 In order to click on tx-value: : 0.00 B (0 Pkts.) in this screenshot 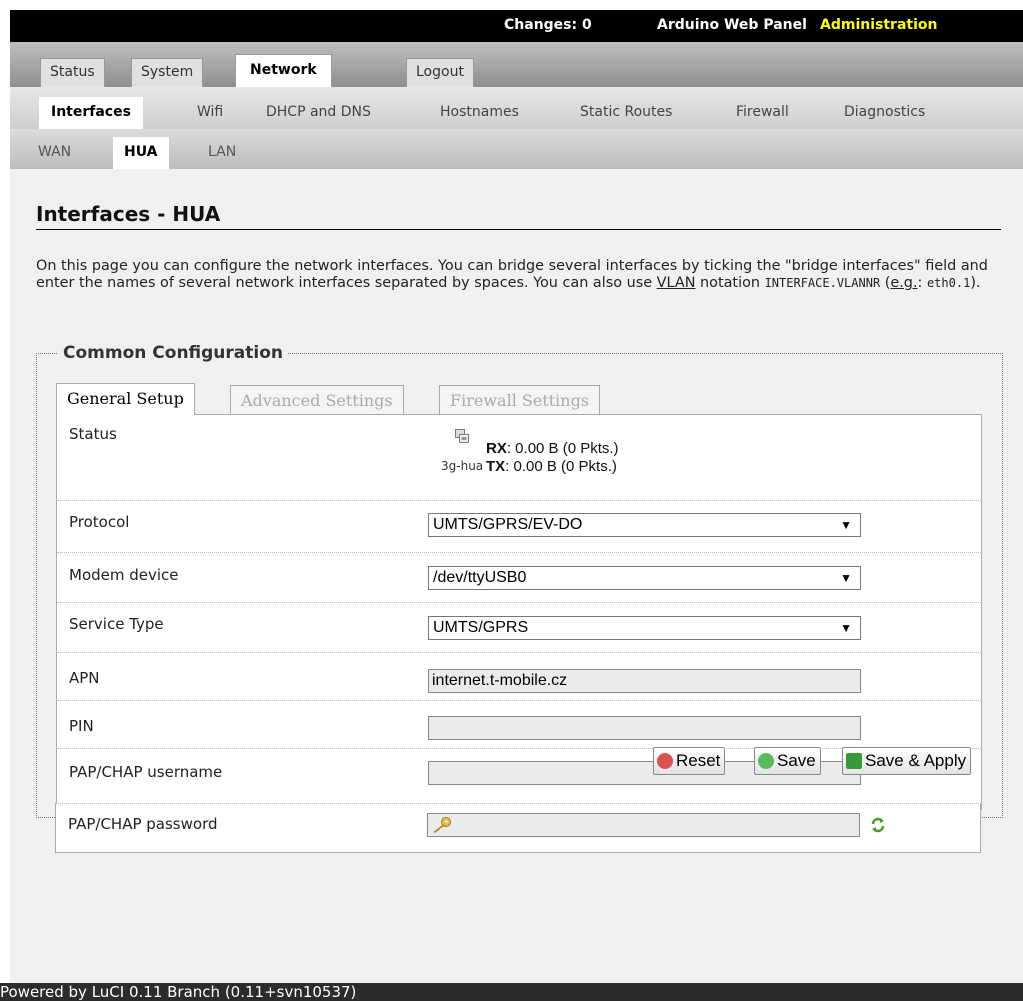, I will do `click(561, 466)`.